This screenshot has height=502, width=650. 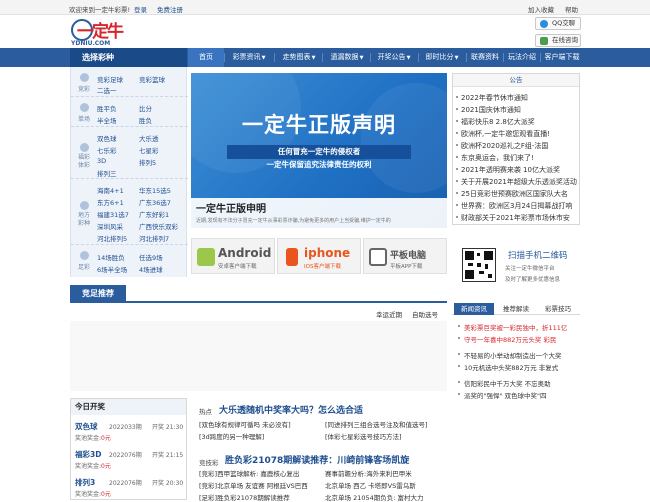 What do you see at coordinates (558, 309) in the screenshot?
I see `tab-tips: 彩票技巧` at bounding box center [558, 309].